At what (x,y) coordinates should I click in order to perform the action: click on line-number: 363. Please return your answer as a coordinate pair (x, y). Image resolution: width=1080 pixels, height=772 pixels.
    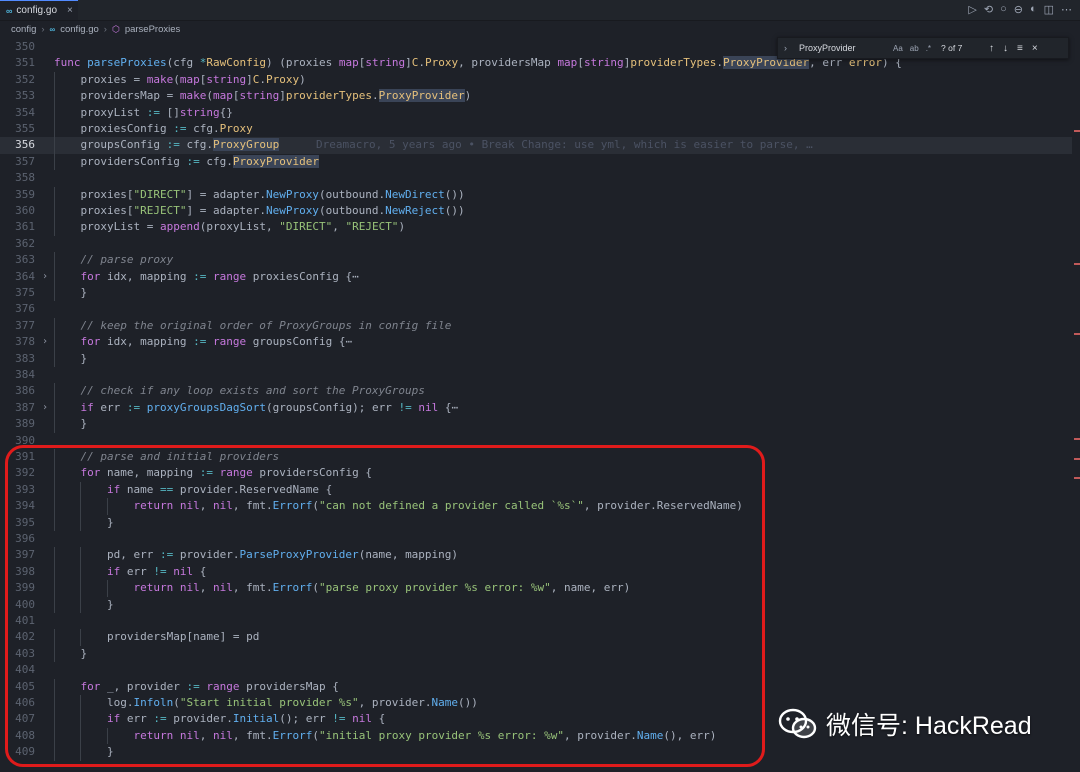
    Looking at the image, I should click on (25, 260).